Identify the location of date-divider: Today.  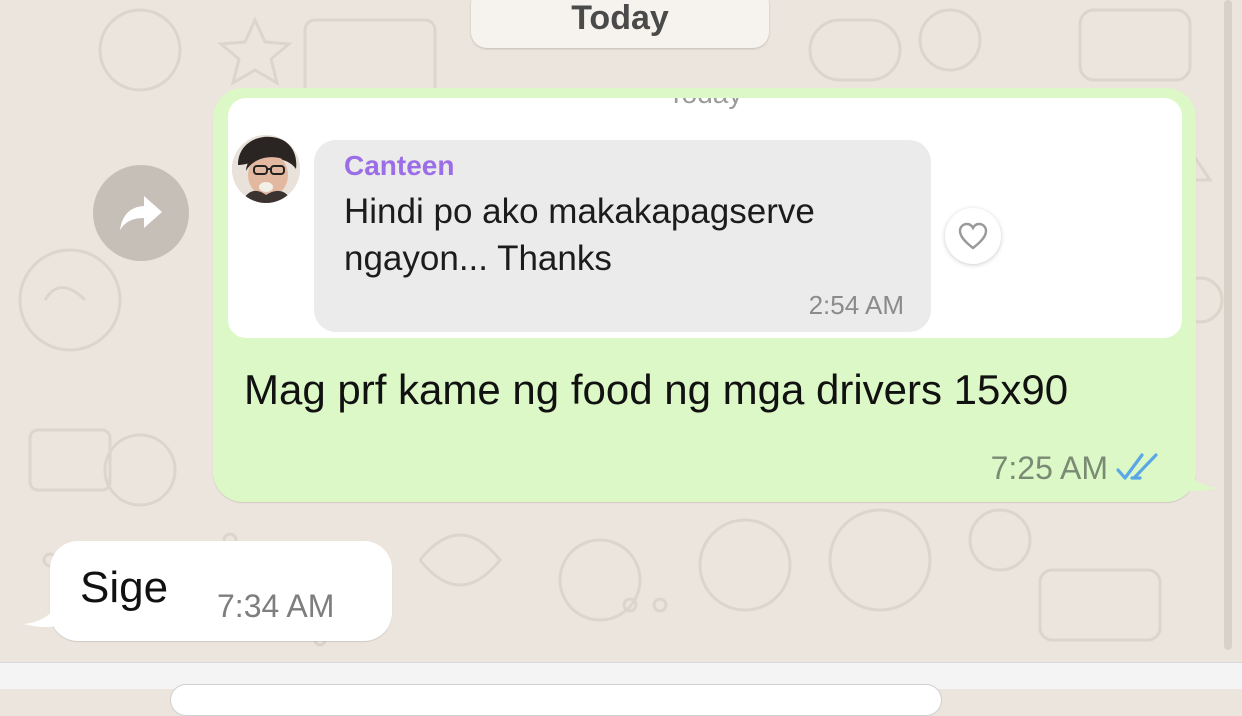
(620, 24).